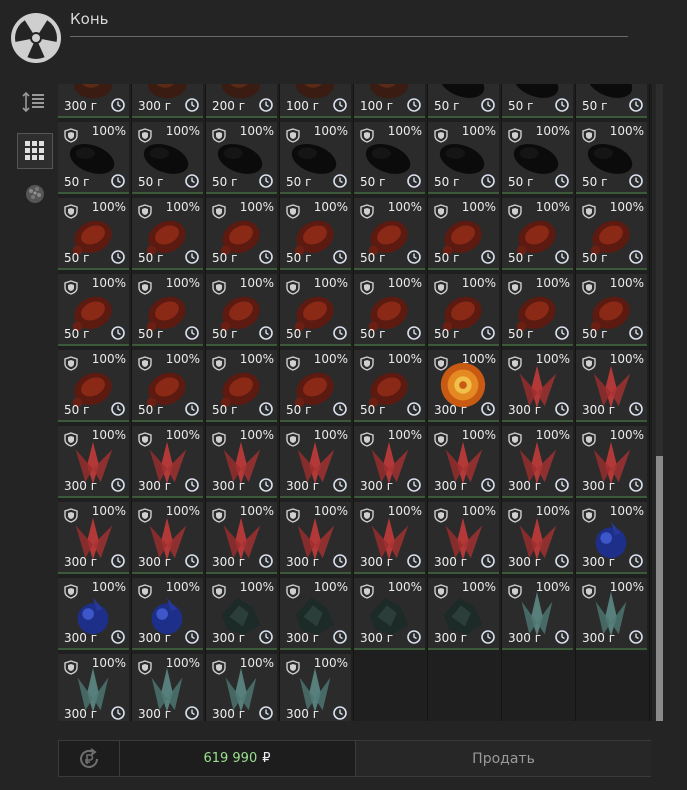 The image size is (687, 790). What do you see at coordinates (35, 151) in the screenshot?
I see `grid-view-button` at bounding box center [35, 151].